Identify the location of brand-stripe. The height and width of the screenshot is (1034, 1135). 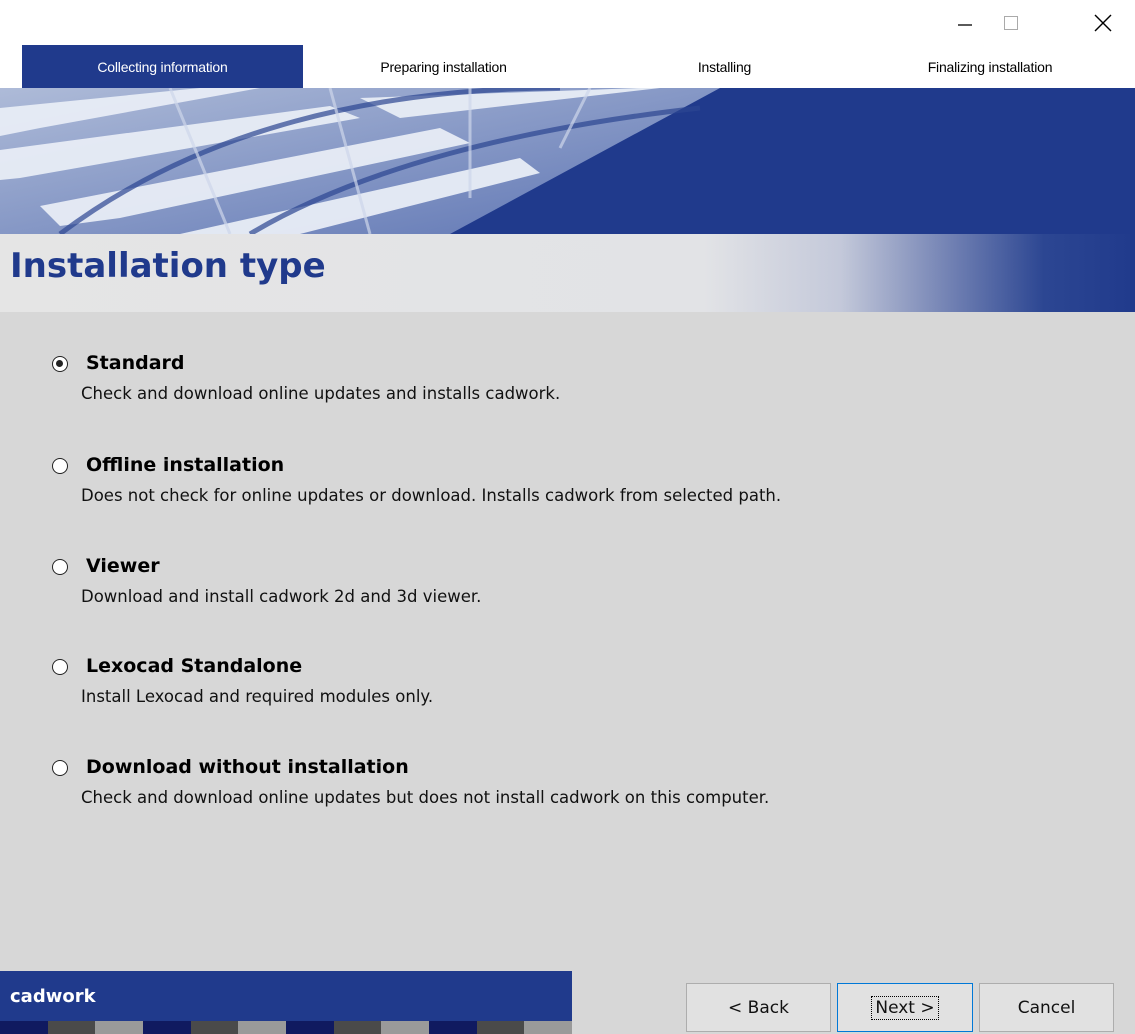
(286, 1027).